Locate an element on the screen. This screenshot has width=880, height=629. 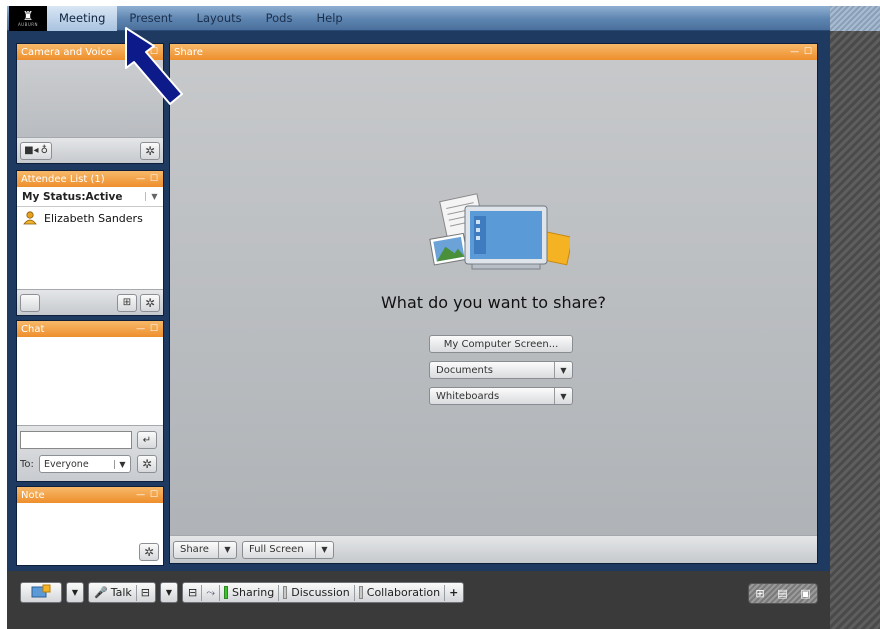
pod-title: Camera and Voice is located at coordinates (67, 52).